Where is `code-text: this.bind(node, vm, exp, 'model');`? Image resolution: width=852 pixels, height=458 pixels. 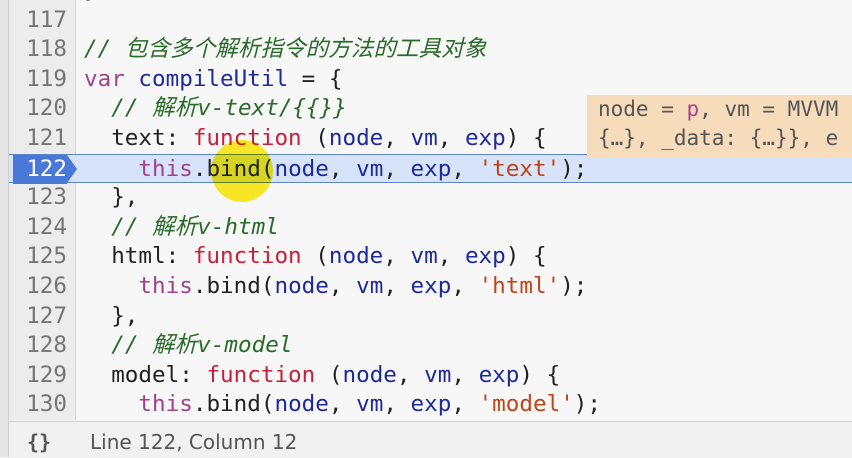 code-text: this.bind(node, vm, exp, 'model'); is located at coordinates (342, 405).